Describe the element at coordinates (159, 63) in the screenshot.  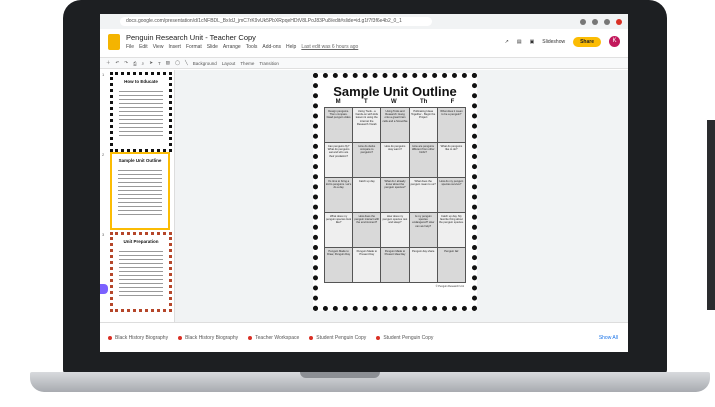
I see `textbox-icon: T` at that location.